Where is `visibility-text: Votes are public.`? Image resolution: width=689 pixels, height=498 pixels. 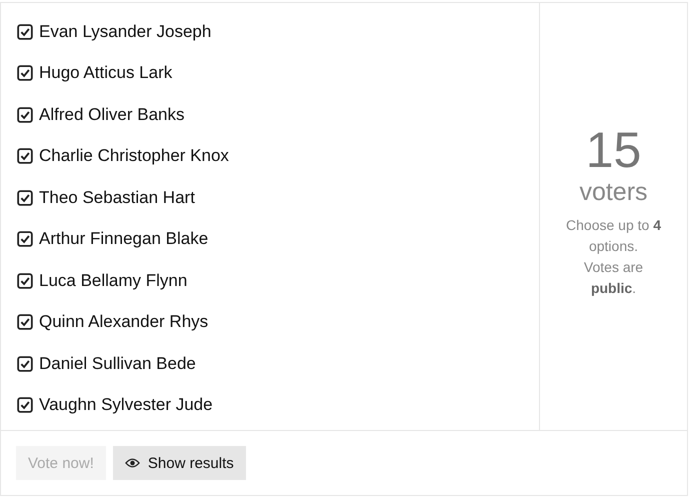 visibility-text: Votes are public. is located at coordinates (613, 278).